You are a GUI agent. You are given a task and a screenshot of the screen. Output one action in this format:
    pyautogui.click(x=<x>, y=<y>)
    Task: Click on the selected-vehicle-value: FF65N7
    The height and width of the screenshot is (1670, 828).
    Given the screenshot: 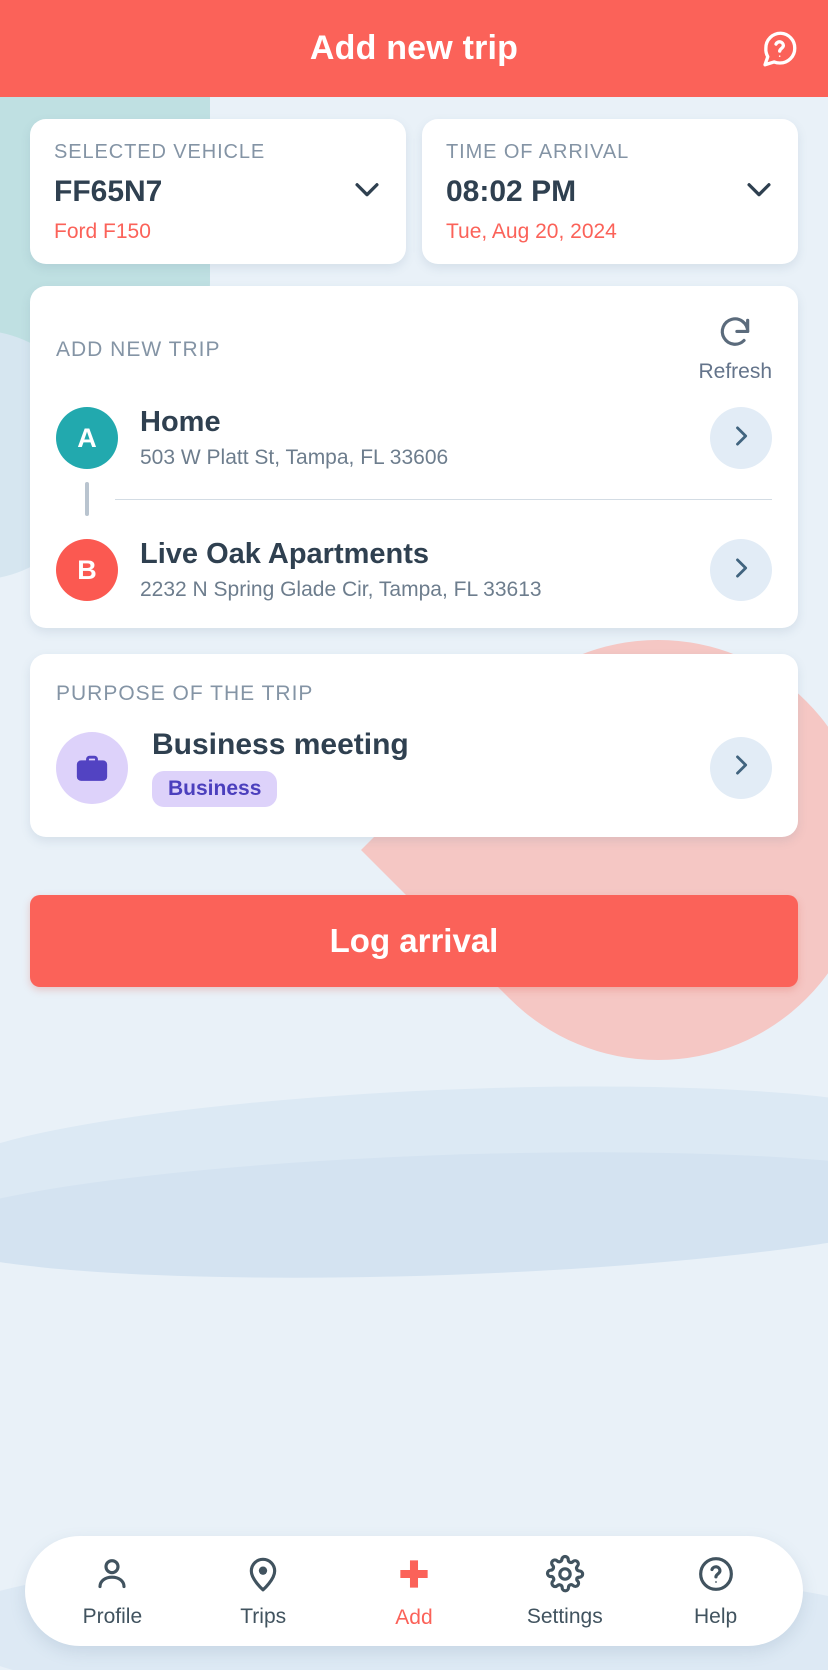 What is the action you would take?
    pyautogui.click(x=108, y=191)
    